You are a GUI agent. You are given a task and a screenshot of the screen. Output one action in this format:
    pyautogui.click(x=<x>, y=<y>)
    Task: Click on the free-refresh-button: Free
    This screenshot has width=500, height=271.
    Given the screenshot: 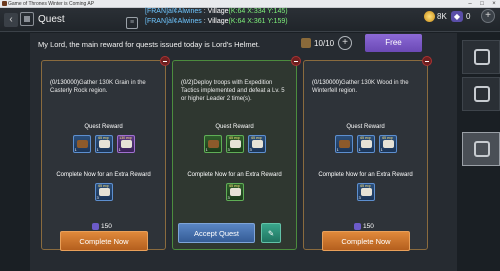 What is the action you would take?
    pyautogui.click(x=393, y=43)
    